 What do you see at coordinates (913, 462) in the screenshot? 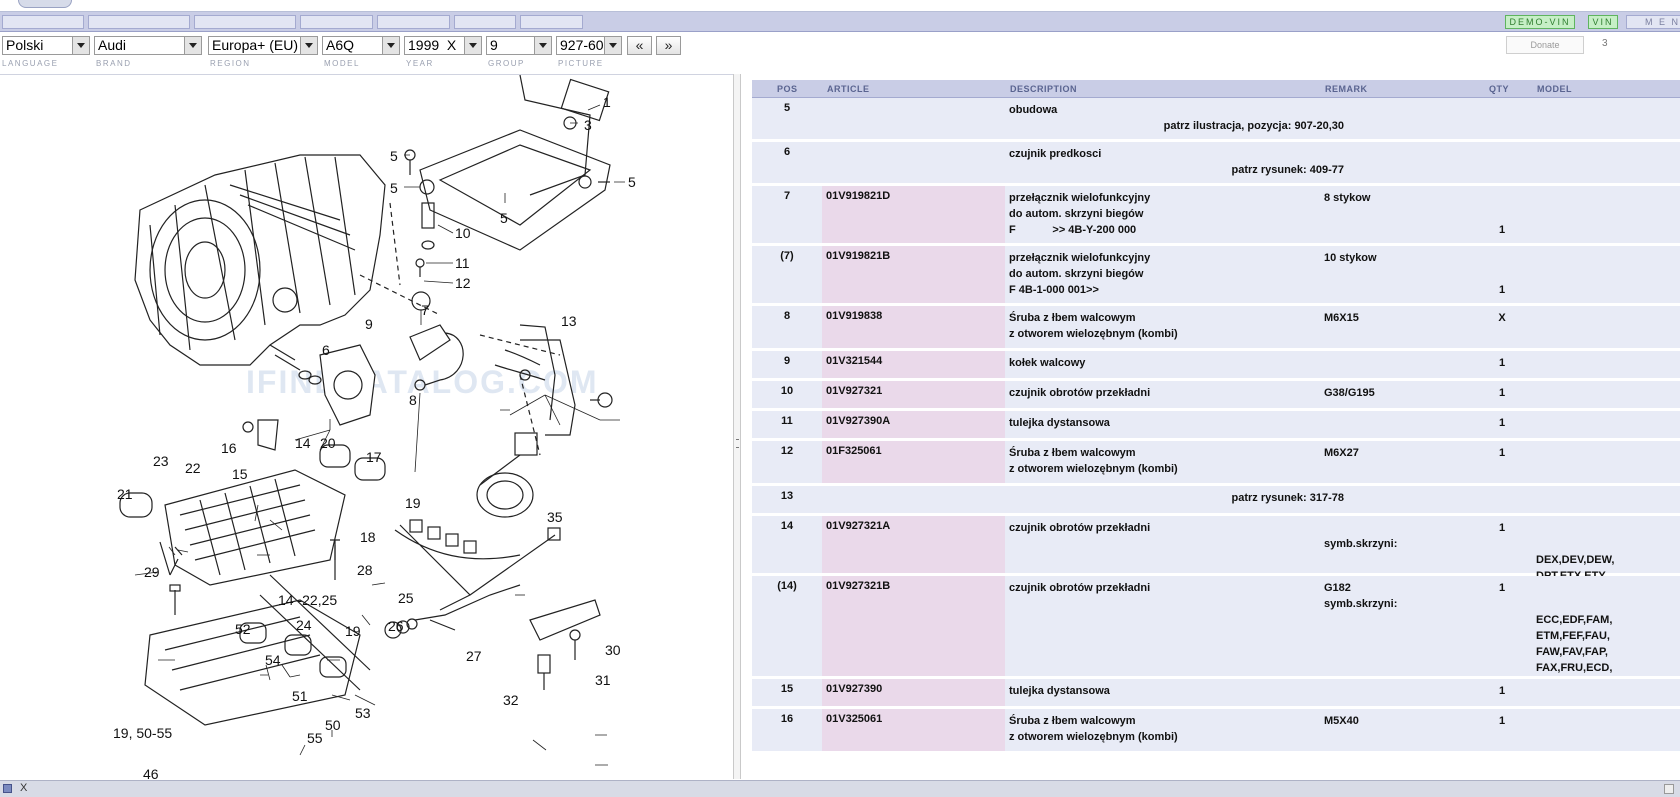
I see `cell-article: 01F325061` at bounding box center [913, 462].